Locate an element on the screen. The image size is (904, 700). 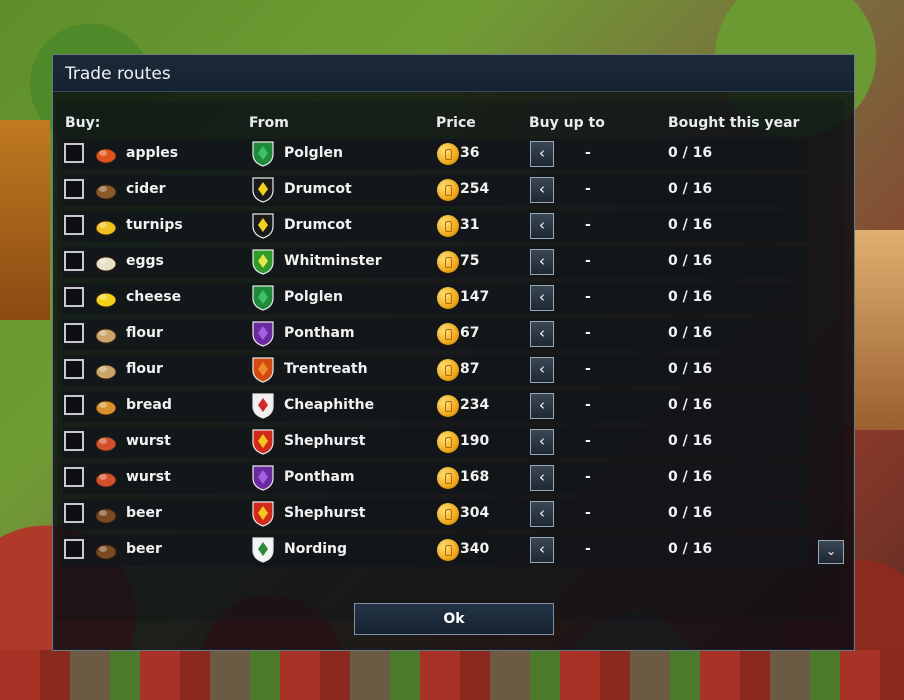
price-value: 75 is located at coordinates (470, 261).